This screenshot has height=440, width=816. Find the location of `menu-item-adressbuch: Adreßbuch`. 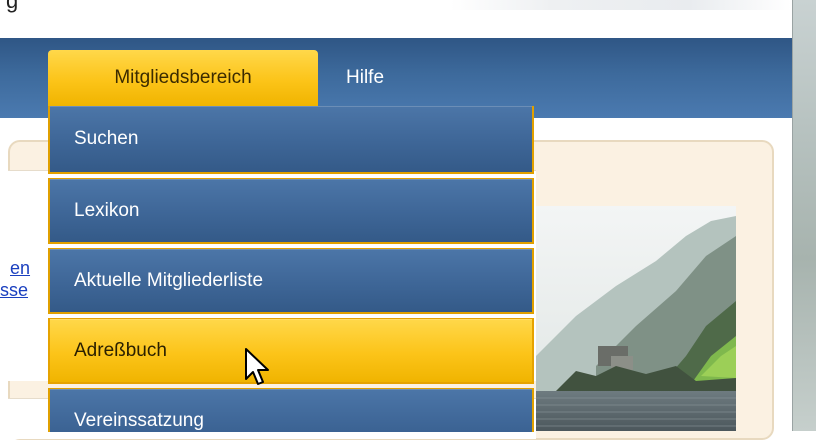

menu-item-adressbuch: Adreßbuch is located at coordinates (291, 351).